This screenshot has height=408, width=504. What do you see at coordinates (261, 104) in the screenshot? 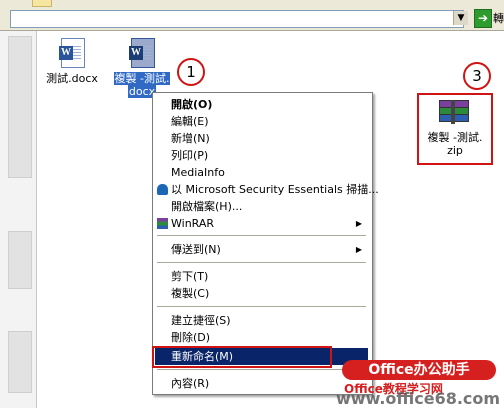
I see `menu-item-open: 開啟(O)` at bounding box center [261, 104].